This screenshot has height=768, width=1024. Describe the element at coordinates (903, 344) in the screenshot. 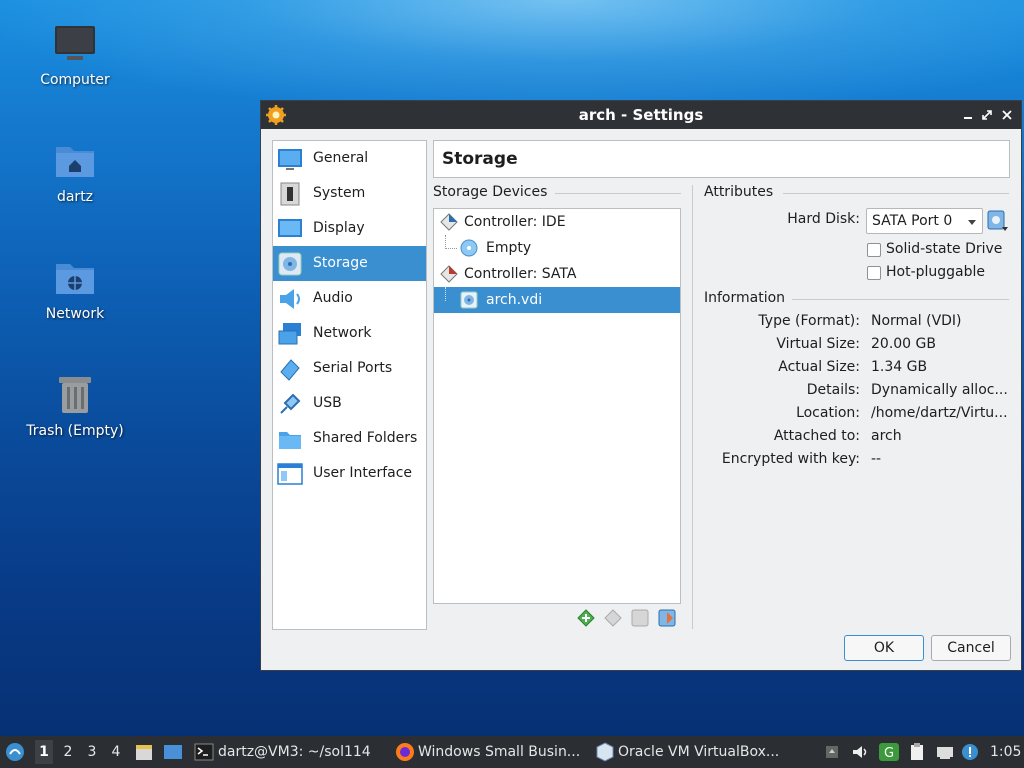

I see `info-value-virtual-size: 20.00 GB` at that location.